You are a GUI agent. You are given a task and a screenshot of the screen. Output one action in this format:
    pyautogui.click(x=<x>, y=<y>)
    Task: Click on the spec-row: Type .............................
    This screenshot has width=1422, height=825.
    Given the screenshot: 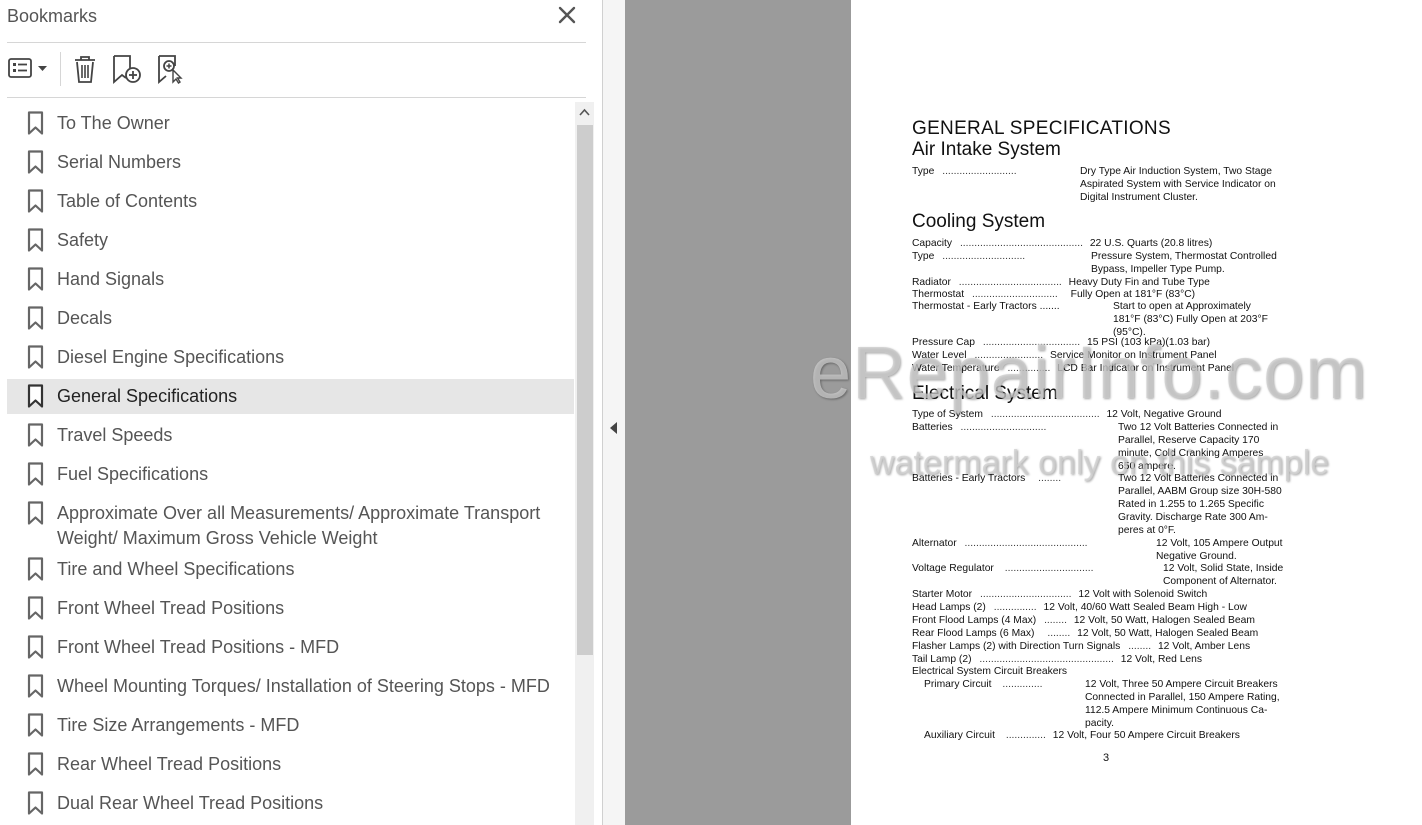 What is the action you would take?
    pyautogui.click(x=968, y=256)
    